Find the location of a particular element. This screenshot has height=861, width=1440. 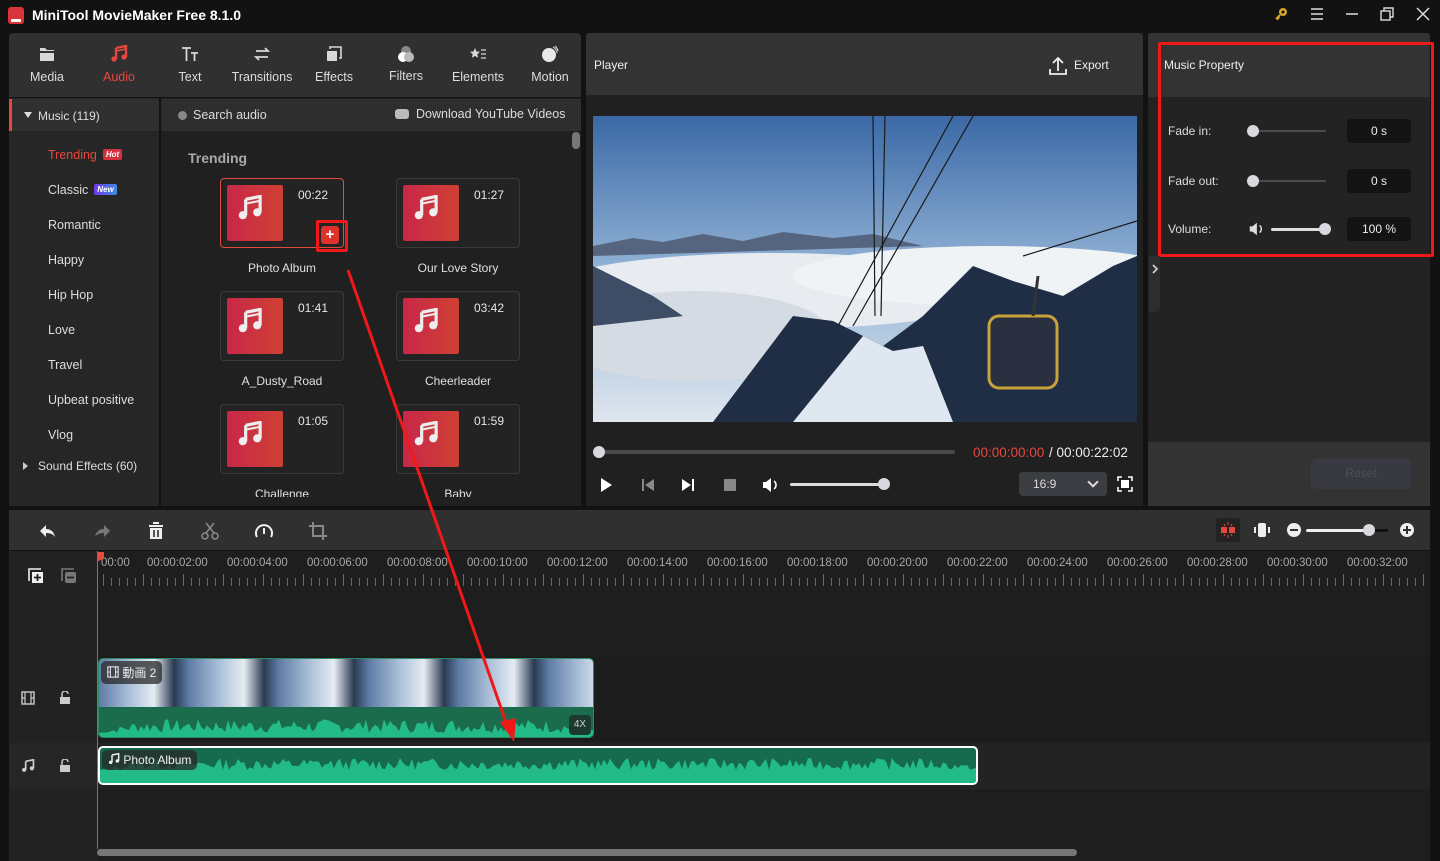

timeline-horizontal-scrollbar is located at coordinates (587, 852).